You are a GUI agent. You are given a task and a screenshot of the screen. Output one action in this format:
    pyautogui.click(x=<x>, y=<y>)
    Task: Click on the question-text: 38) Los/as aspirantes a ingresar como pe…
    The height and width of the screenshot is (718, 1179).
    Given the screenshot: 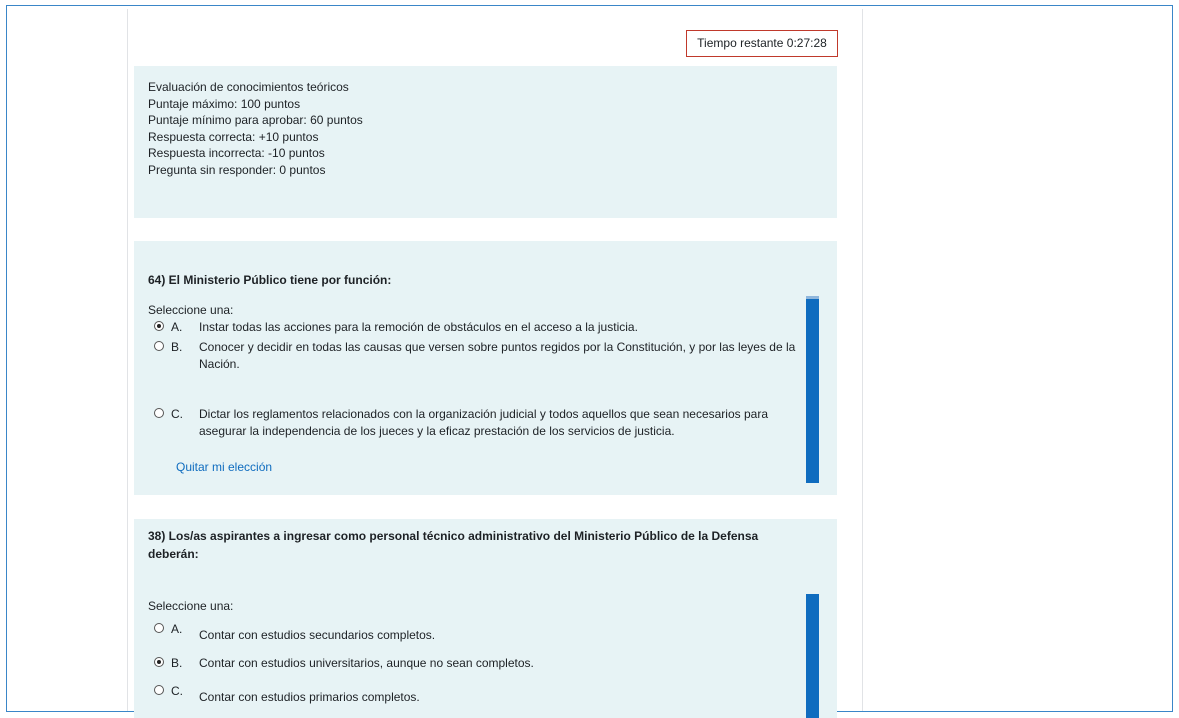 What is the action you would take?
    pyautogui.click(x=453, y=545)
    